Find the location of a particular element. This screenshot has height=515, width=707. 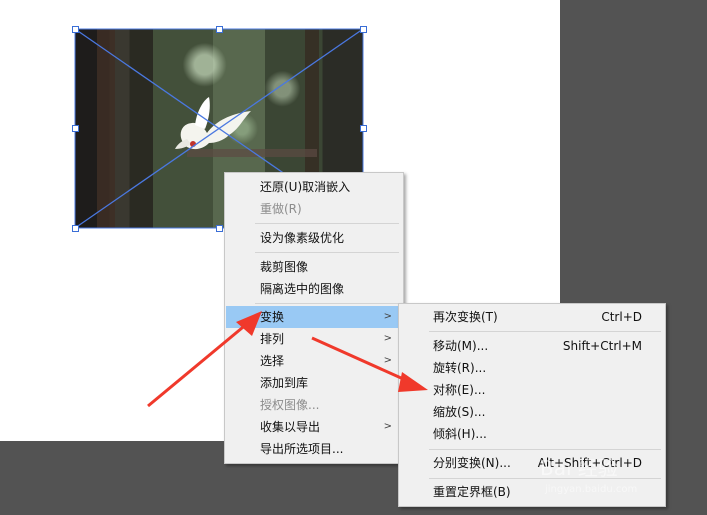

menu-item-label: 设为像素级优化 is located at coordinates (302, 238).